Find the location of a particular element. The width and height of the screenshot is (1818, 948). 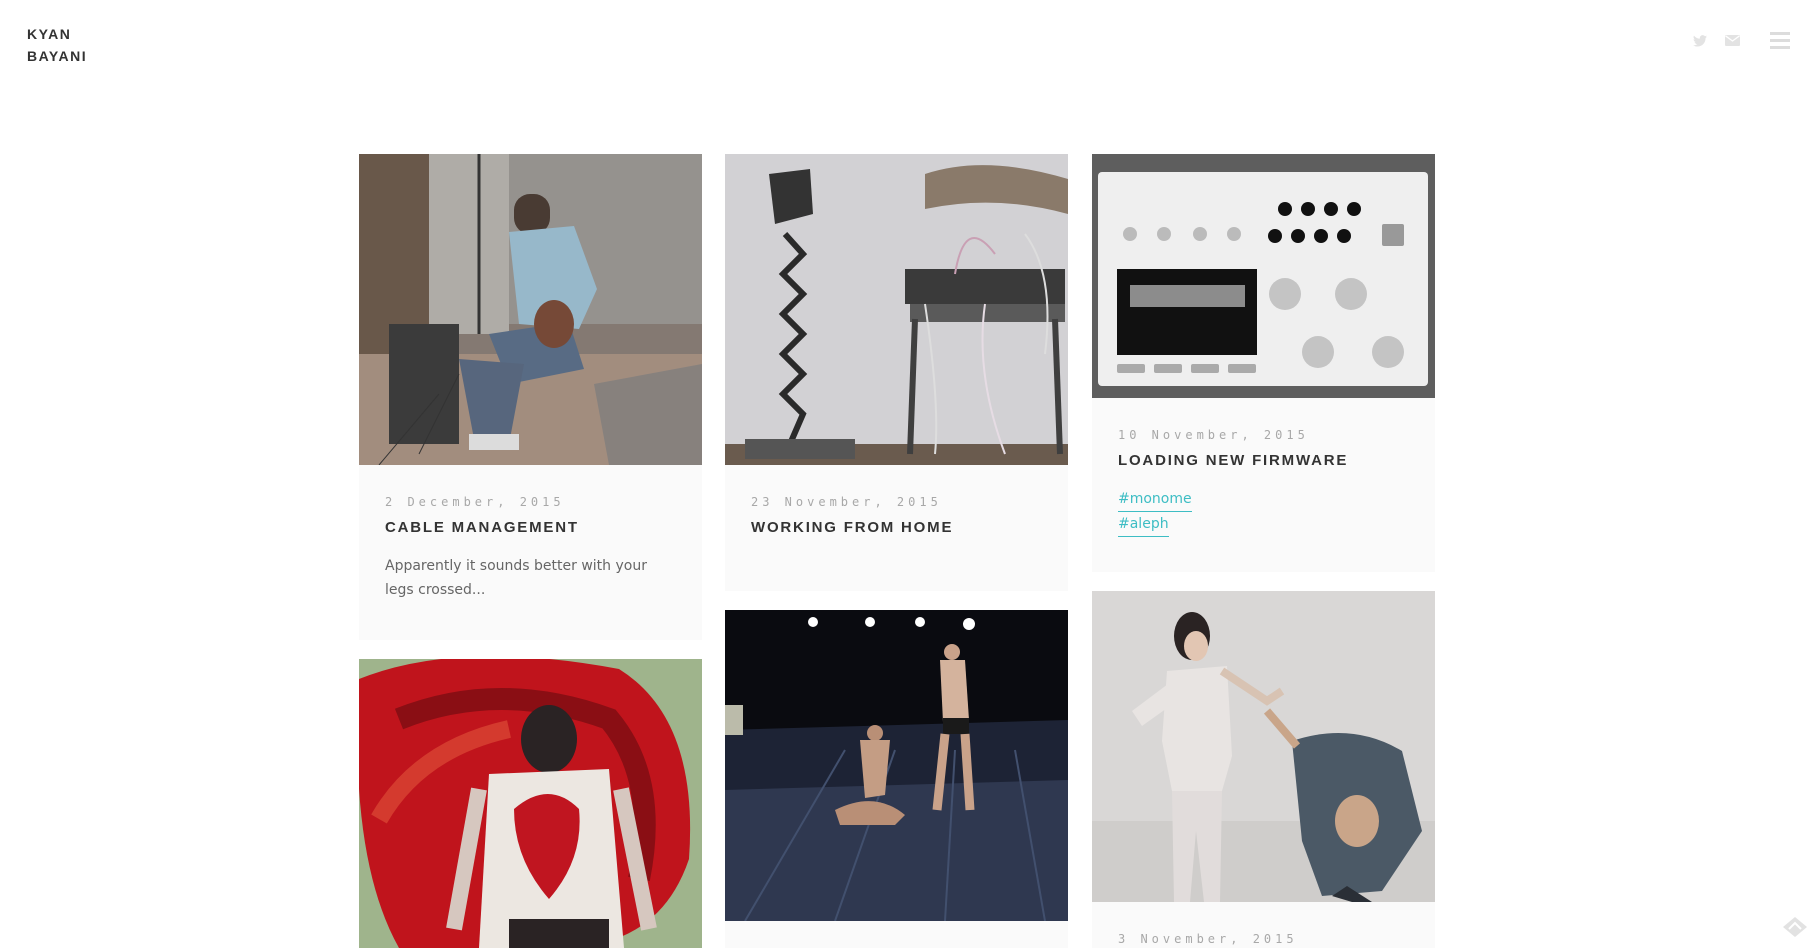

scroll-top-icon is located at coordinates (1795, 927).